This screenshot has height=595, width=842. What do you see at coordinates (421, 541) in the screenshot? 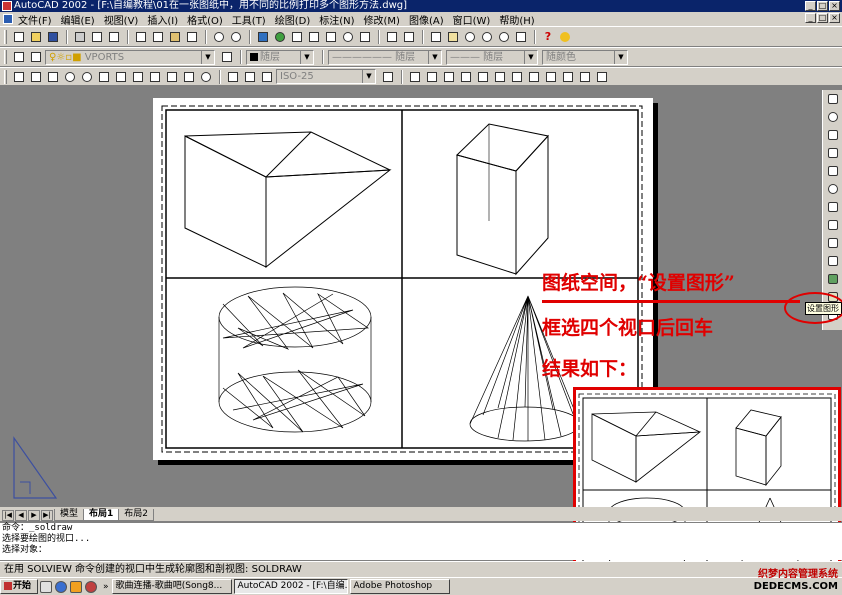
I see `command-window: 命令：_soldraw 选择要绘图的视口... 选择对象：` at bounding box center [421, 541].